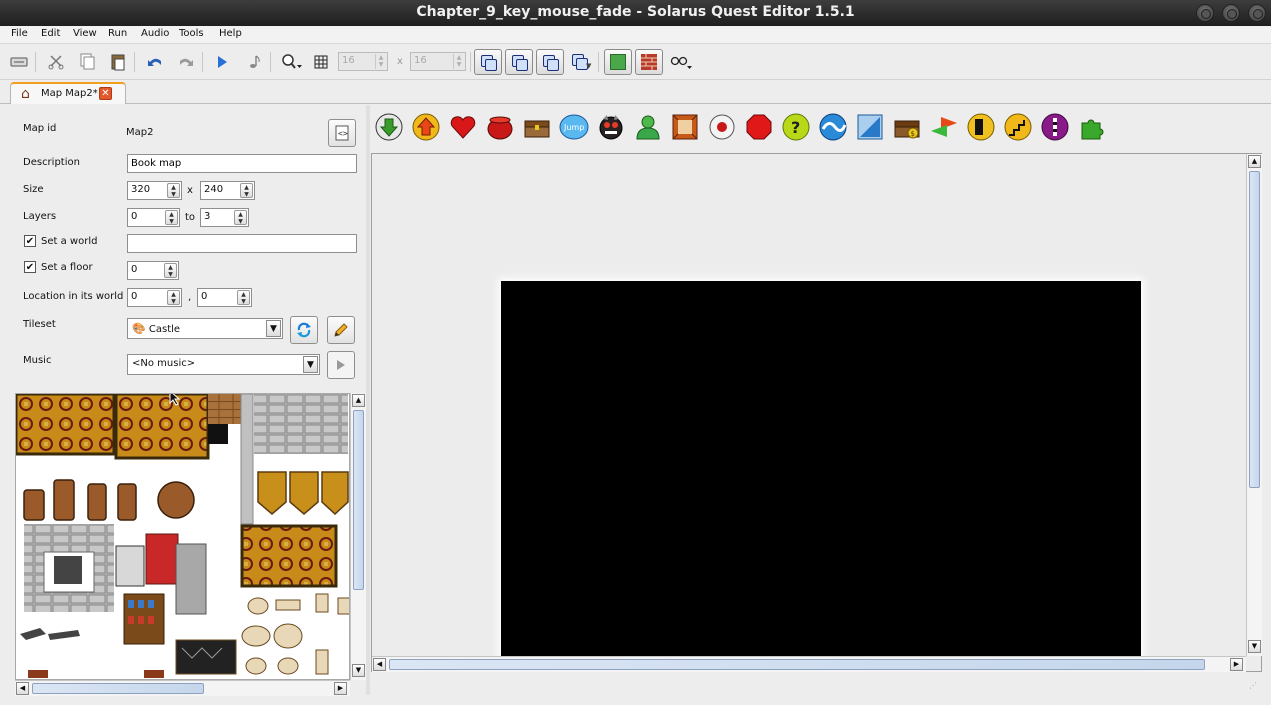 The height and width of the screenshot is (705, 1271). I want to click on paste-icon, so click(118, 62).